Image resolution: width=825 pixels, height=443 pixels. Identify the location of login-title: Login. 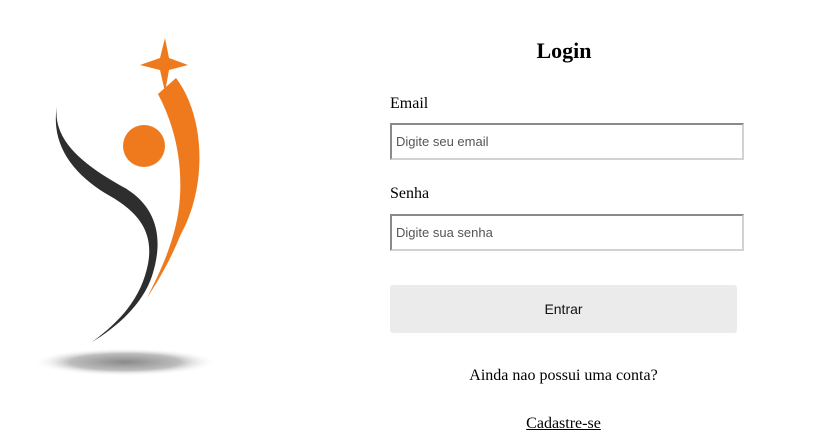
(564, 50).